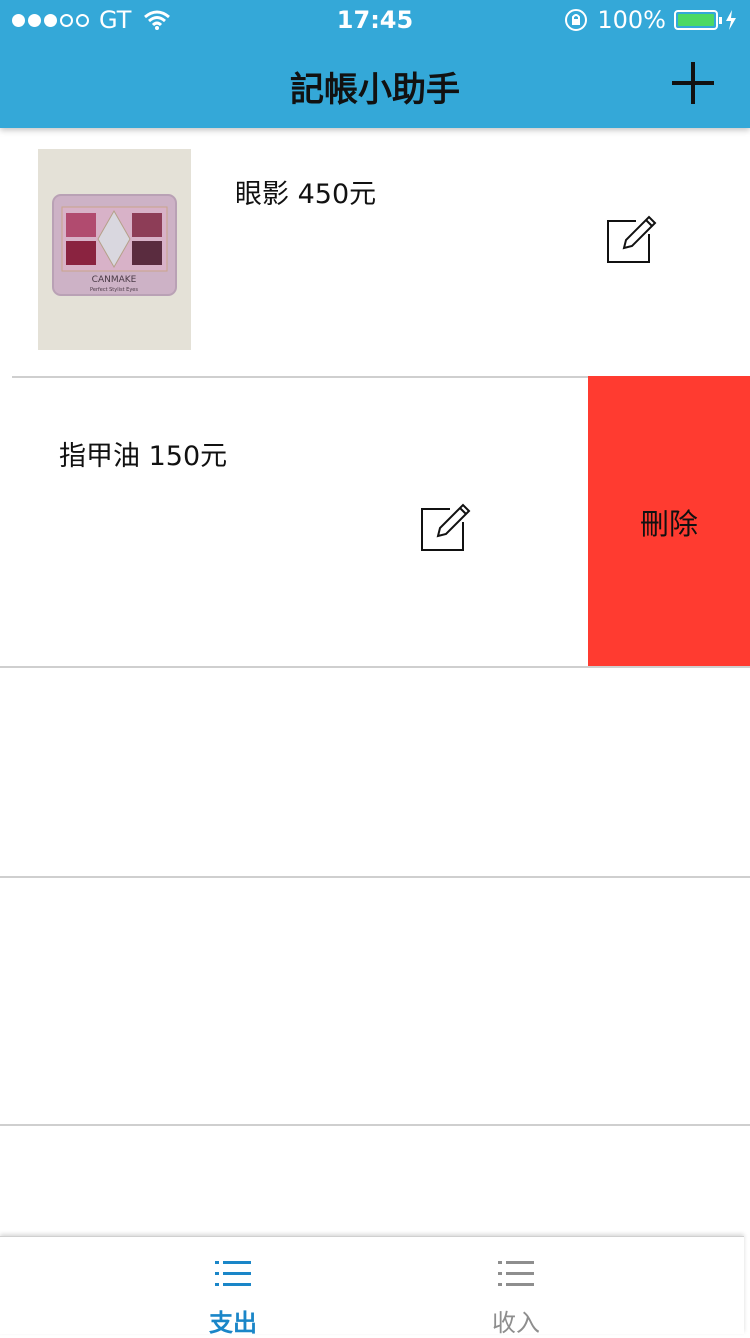  What do you see at coordinates (731, 20) in the screenshot?
I see `charging-bolt-icon` at bounding box center [731, 20].